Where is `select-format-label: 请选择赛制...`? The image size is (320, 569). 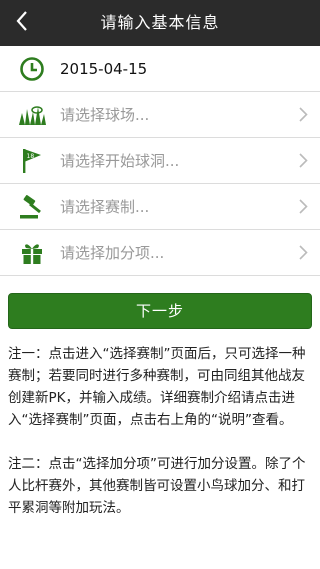
select-format-label: 请选择赛制... is located at coordinates (105, 207).